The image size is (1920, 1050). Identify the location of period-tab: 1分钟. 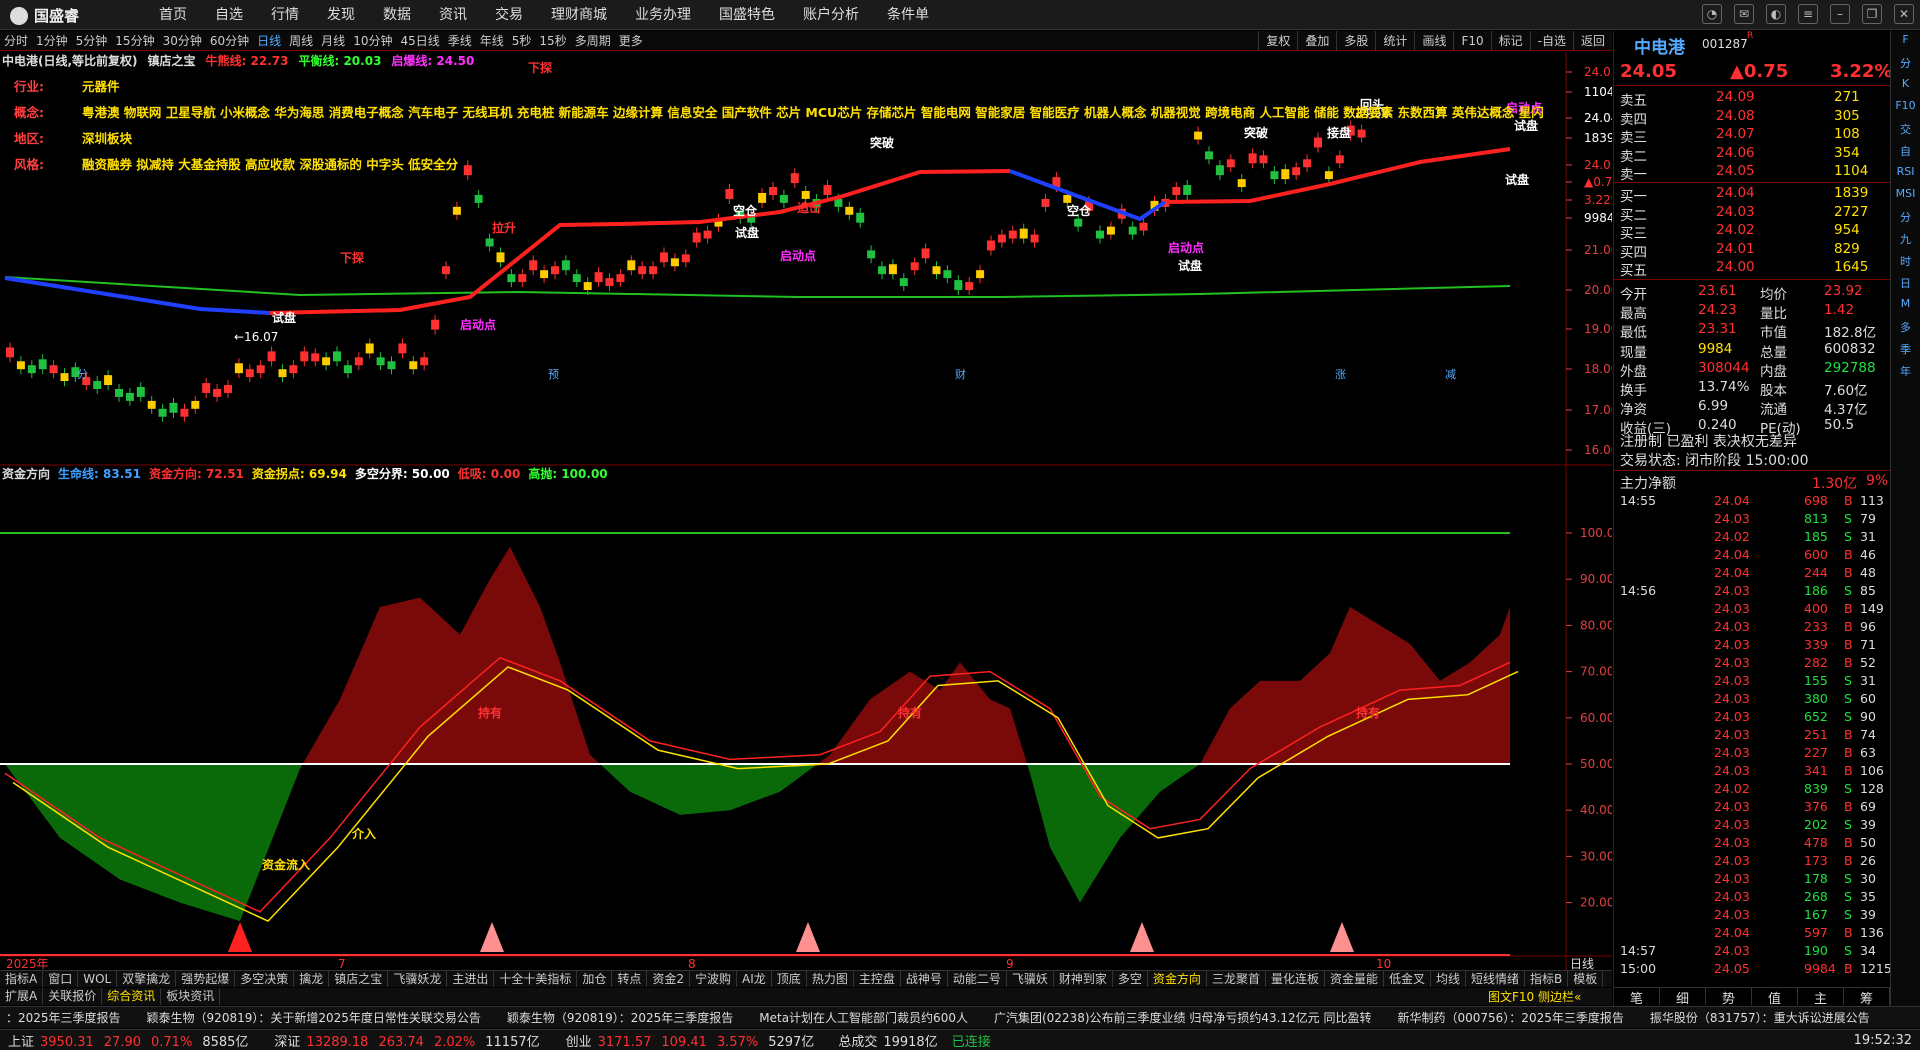
(52, 40).